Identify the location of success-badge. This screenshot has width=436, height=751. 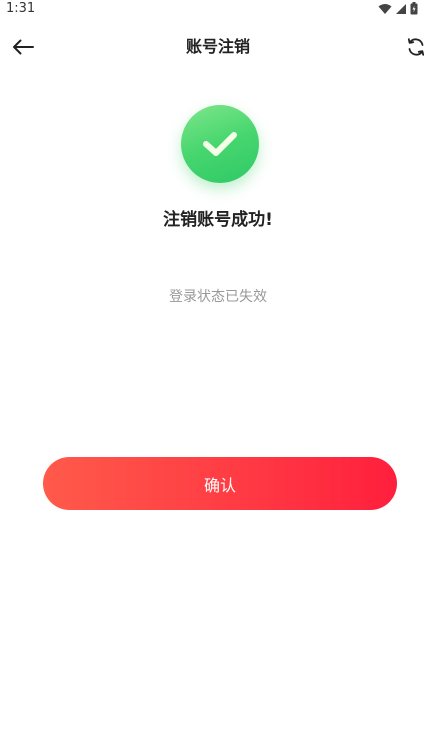
(220, 144).